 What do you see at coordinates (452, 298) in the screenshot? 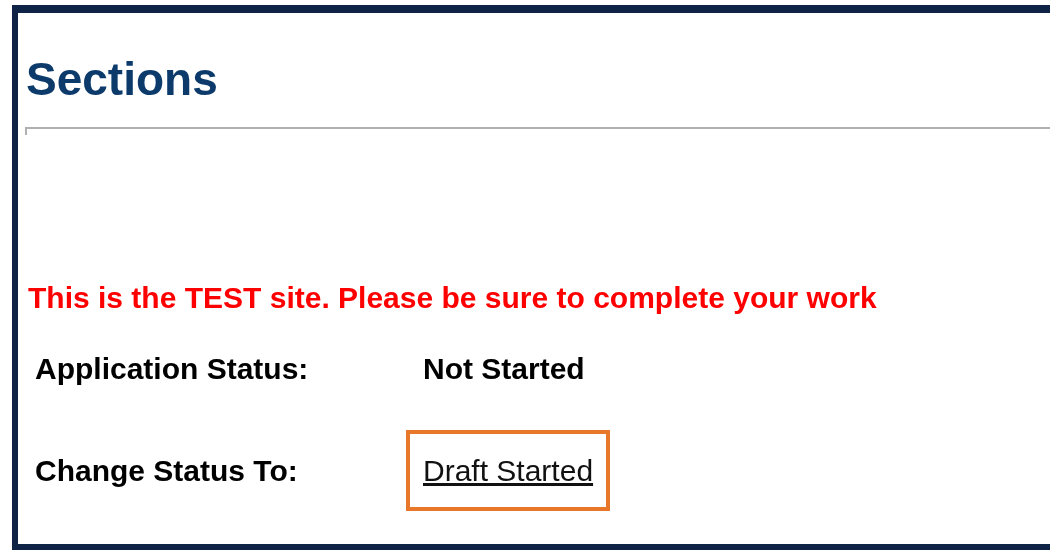
I see `test-site-notice: This is the TEST site. Please be sure to complete your work` at bounding box center [452, 298].